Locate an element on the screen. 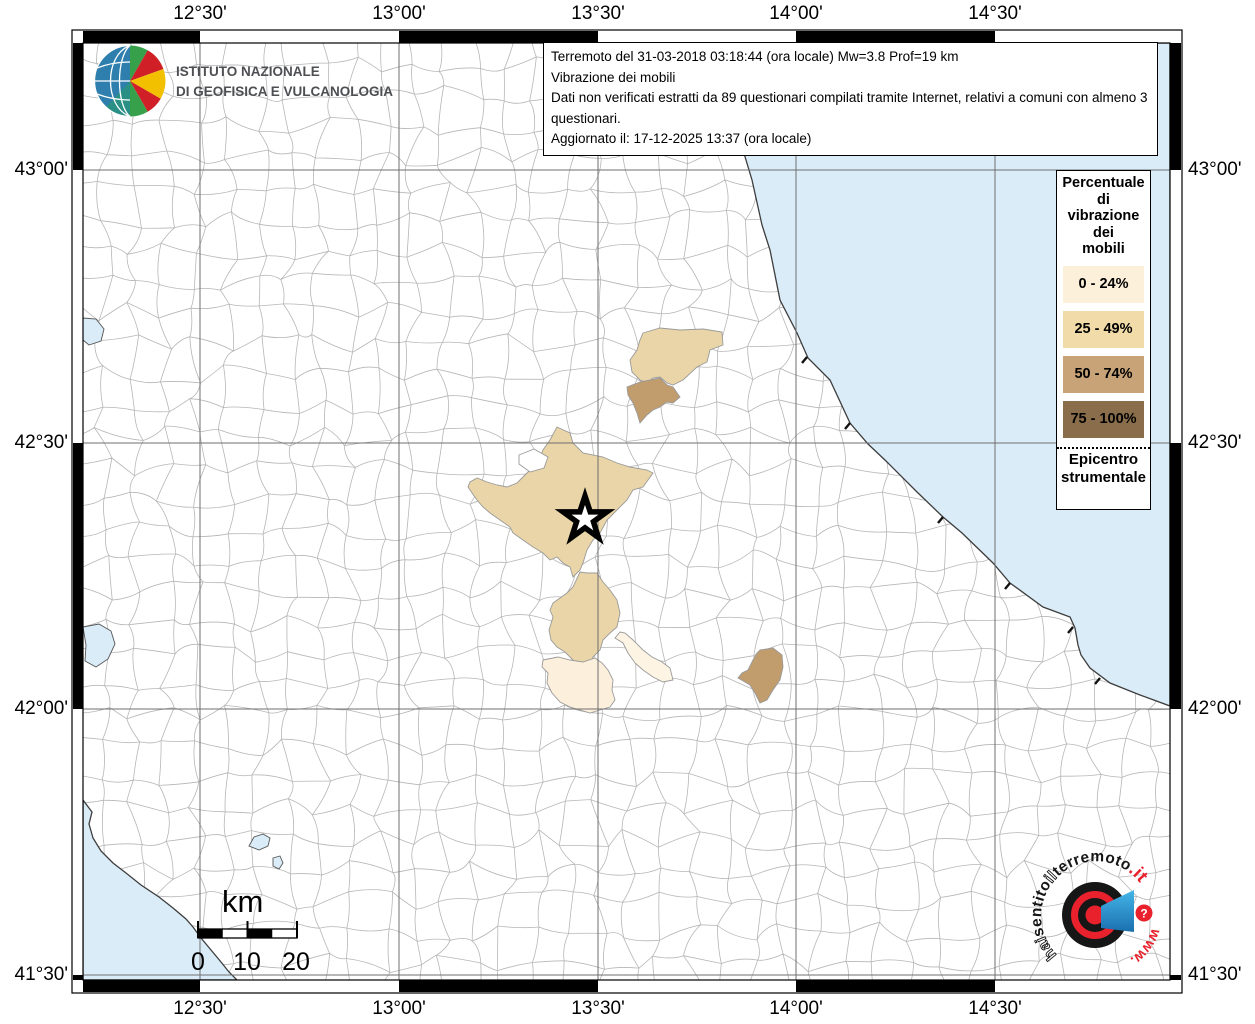 The image size is (1255, 1024). axis-bottom-12°30': 12°30' is located at coordinates (200, 1008).